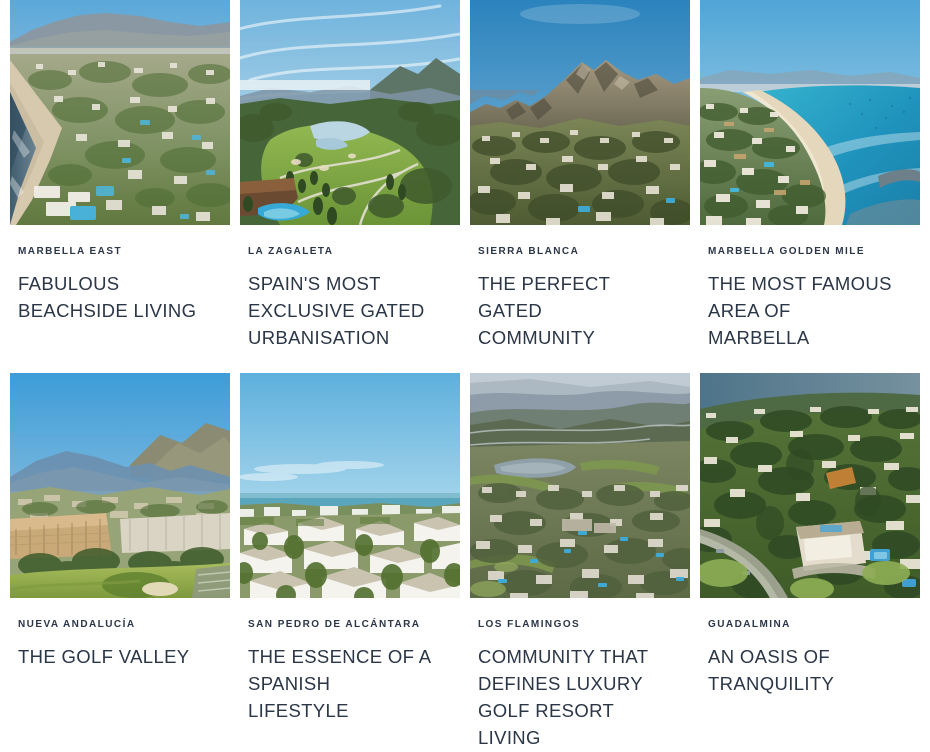 This screenshot has height=752, width=930. What do you see at coordinates (334, 625) in the screenshot?
I see `area-kicker: SAN PEDRO DE ALCÁNTARA` at bounding box center [334, 625].